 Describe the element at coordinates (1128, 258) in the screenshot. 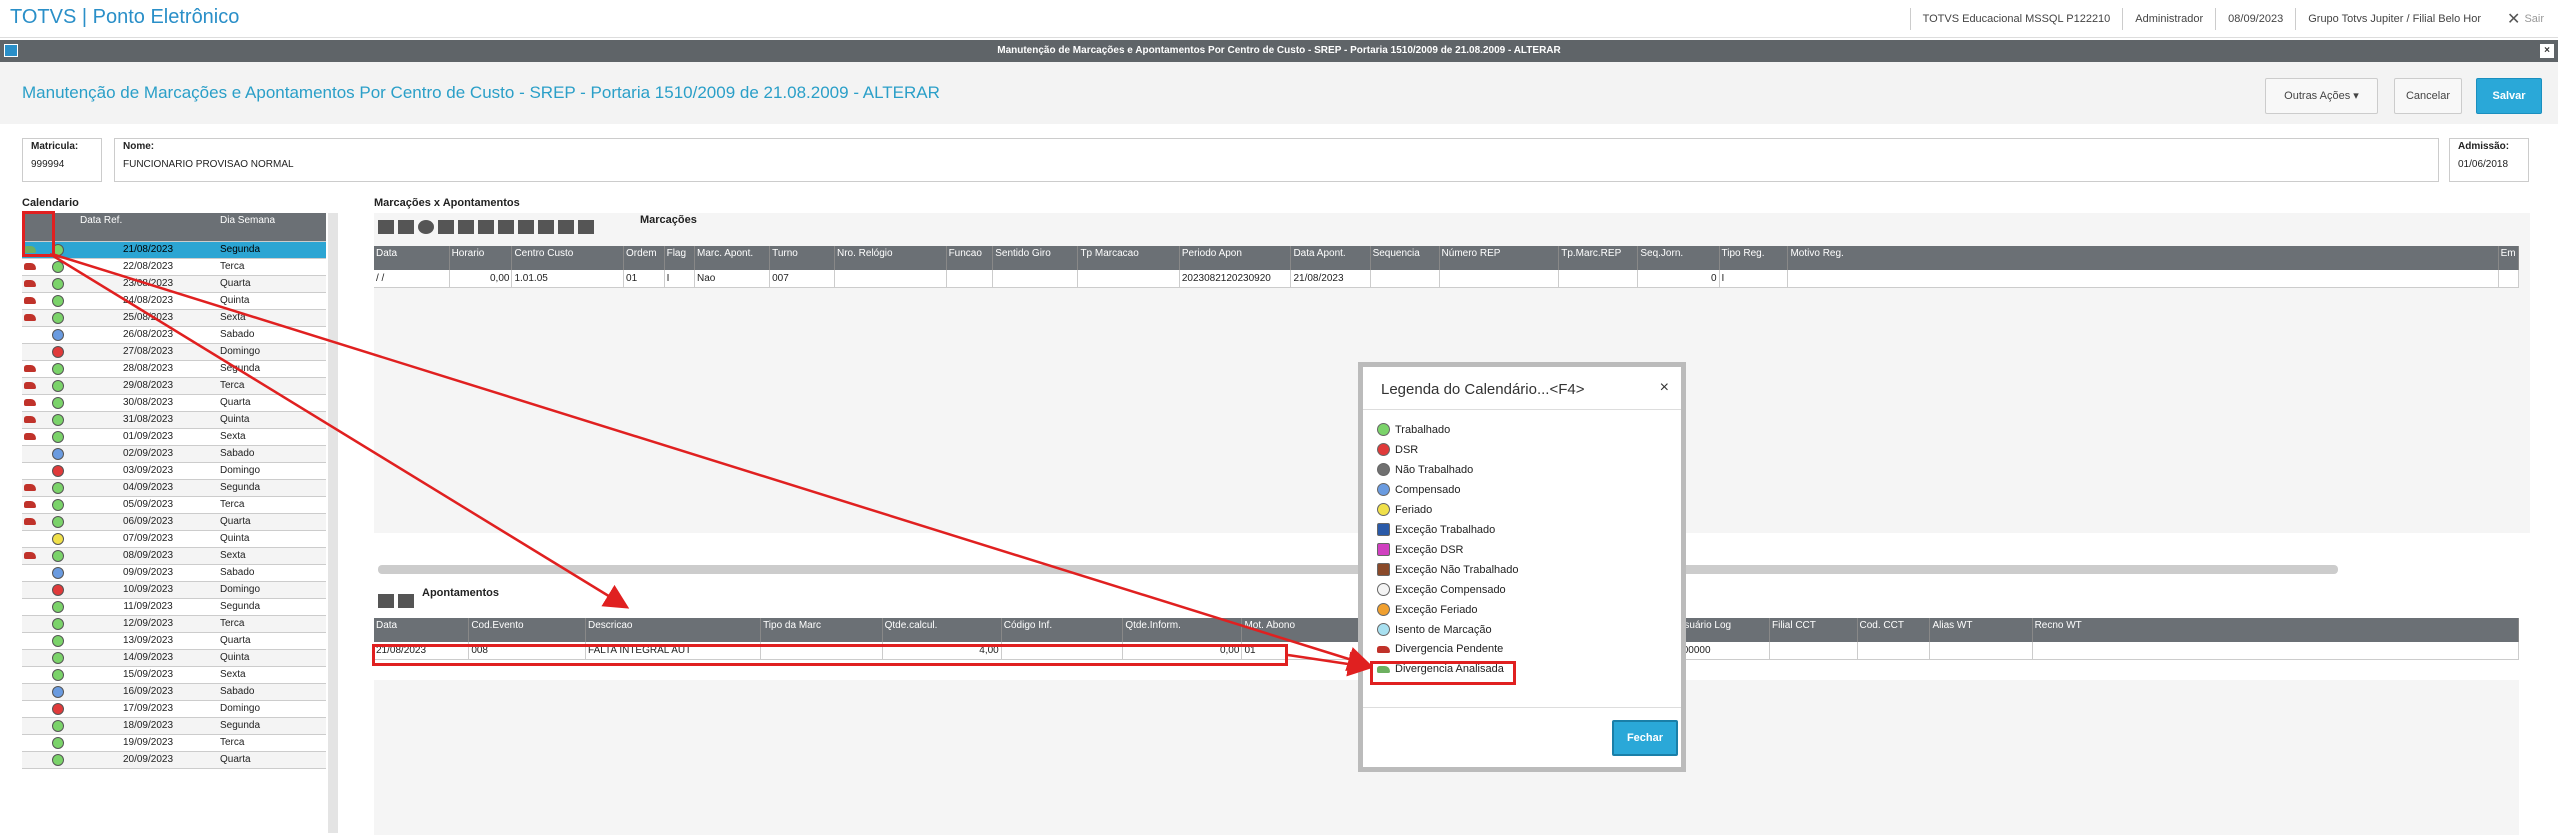

I see `column-header: Tp Marcacao` at that location.